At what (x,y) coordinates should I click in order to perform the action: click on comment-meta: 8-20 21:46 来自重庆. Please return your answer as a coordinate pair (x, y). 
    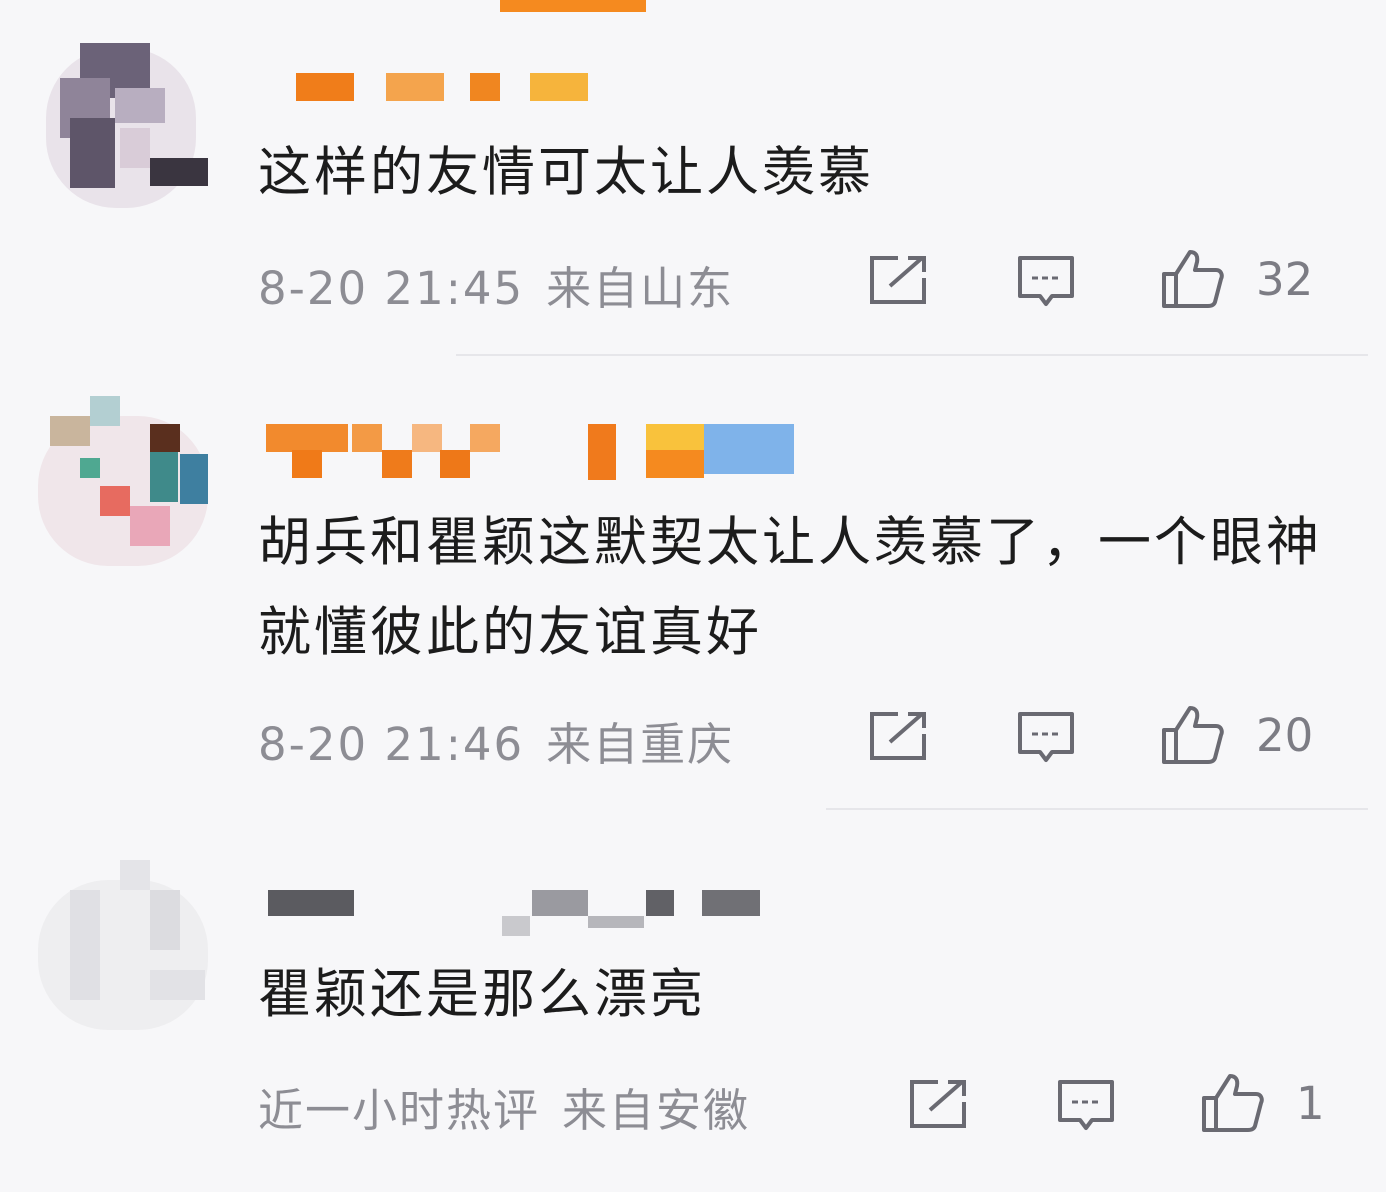
    Looking at the image, I should click on (496, 740).